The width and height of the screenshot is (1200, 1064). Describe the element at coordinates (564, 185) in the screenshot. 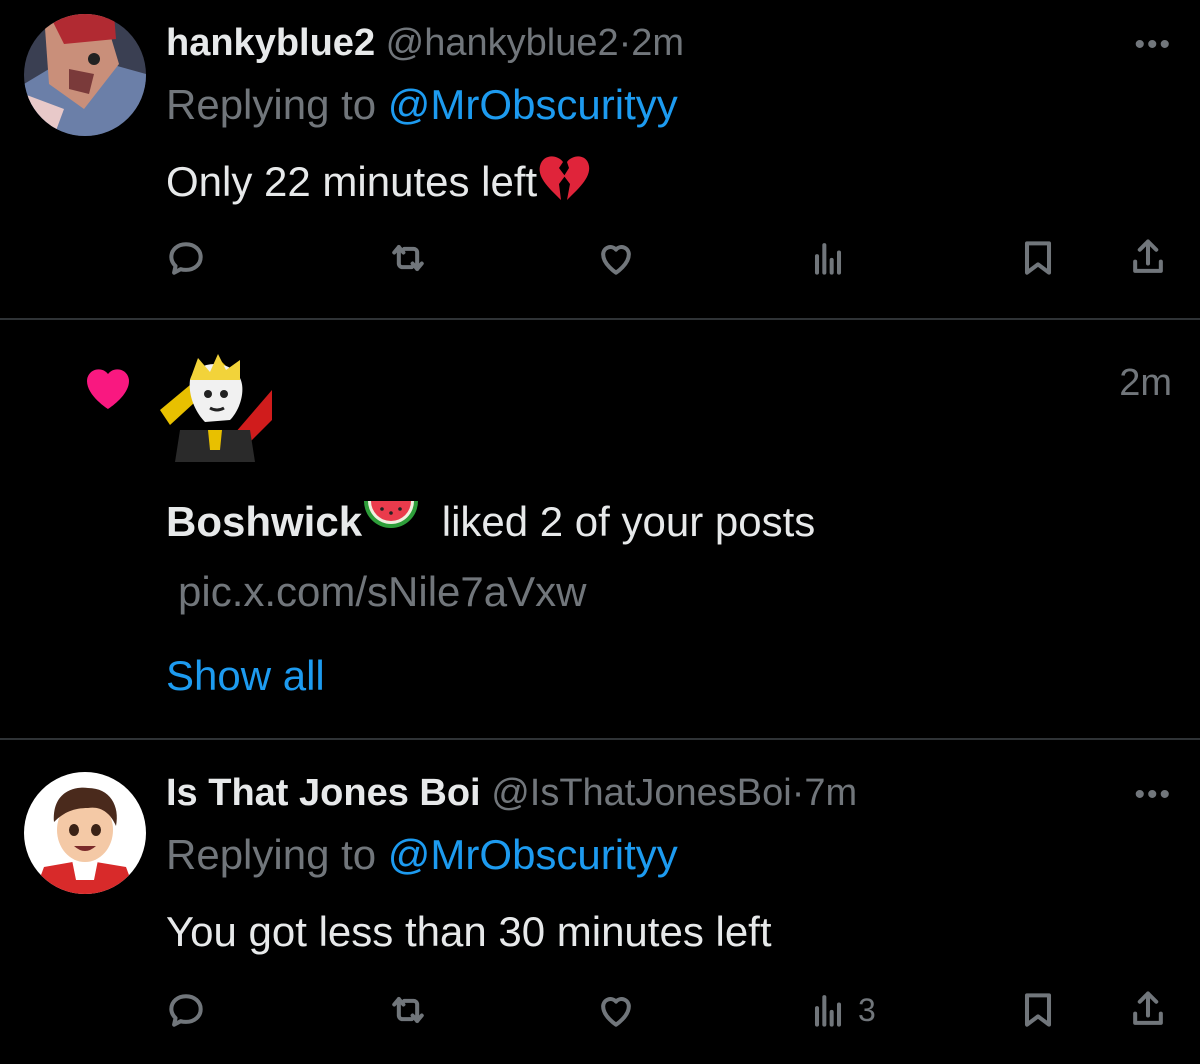

I see `broken-heart-icon` at that location.